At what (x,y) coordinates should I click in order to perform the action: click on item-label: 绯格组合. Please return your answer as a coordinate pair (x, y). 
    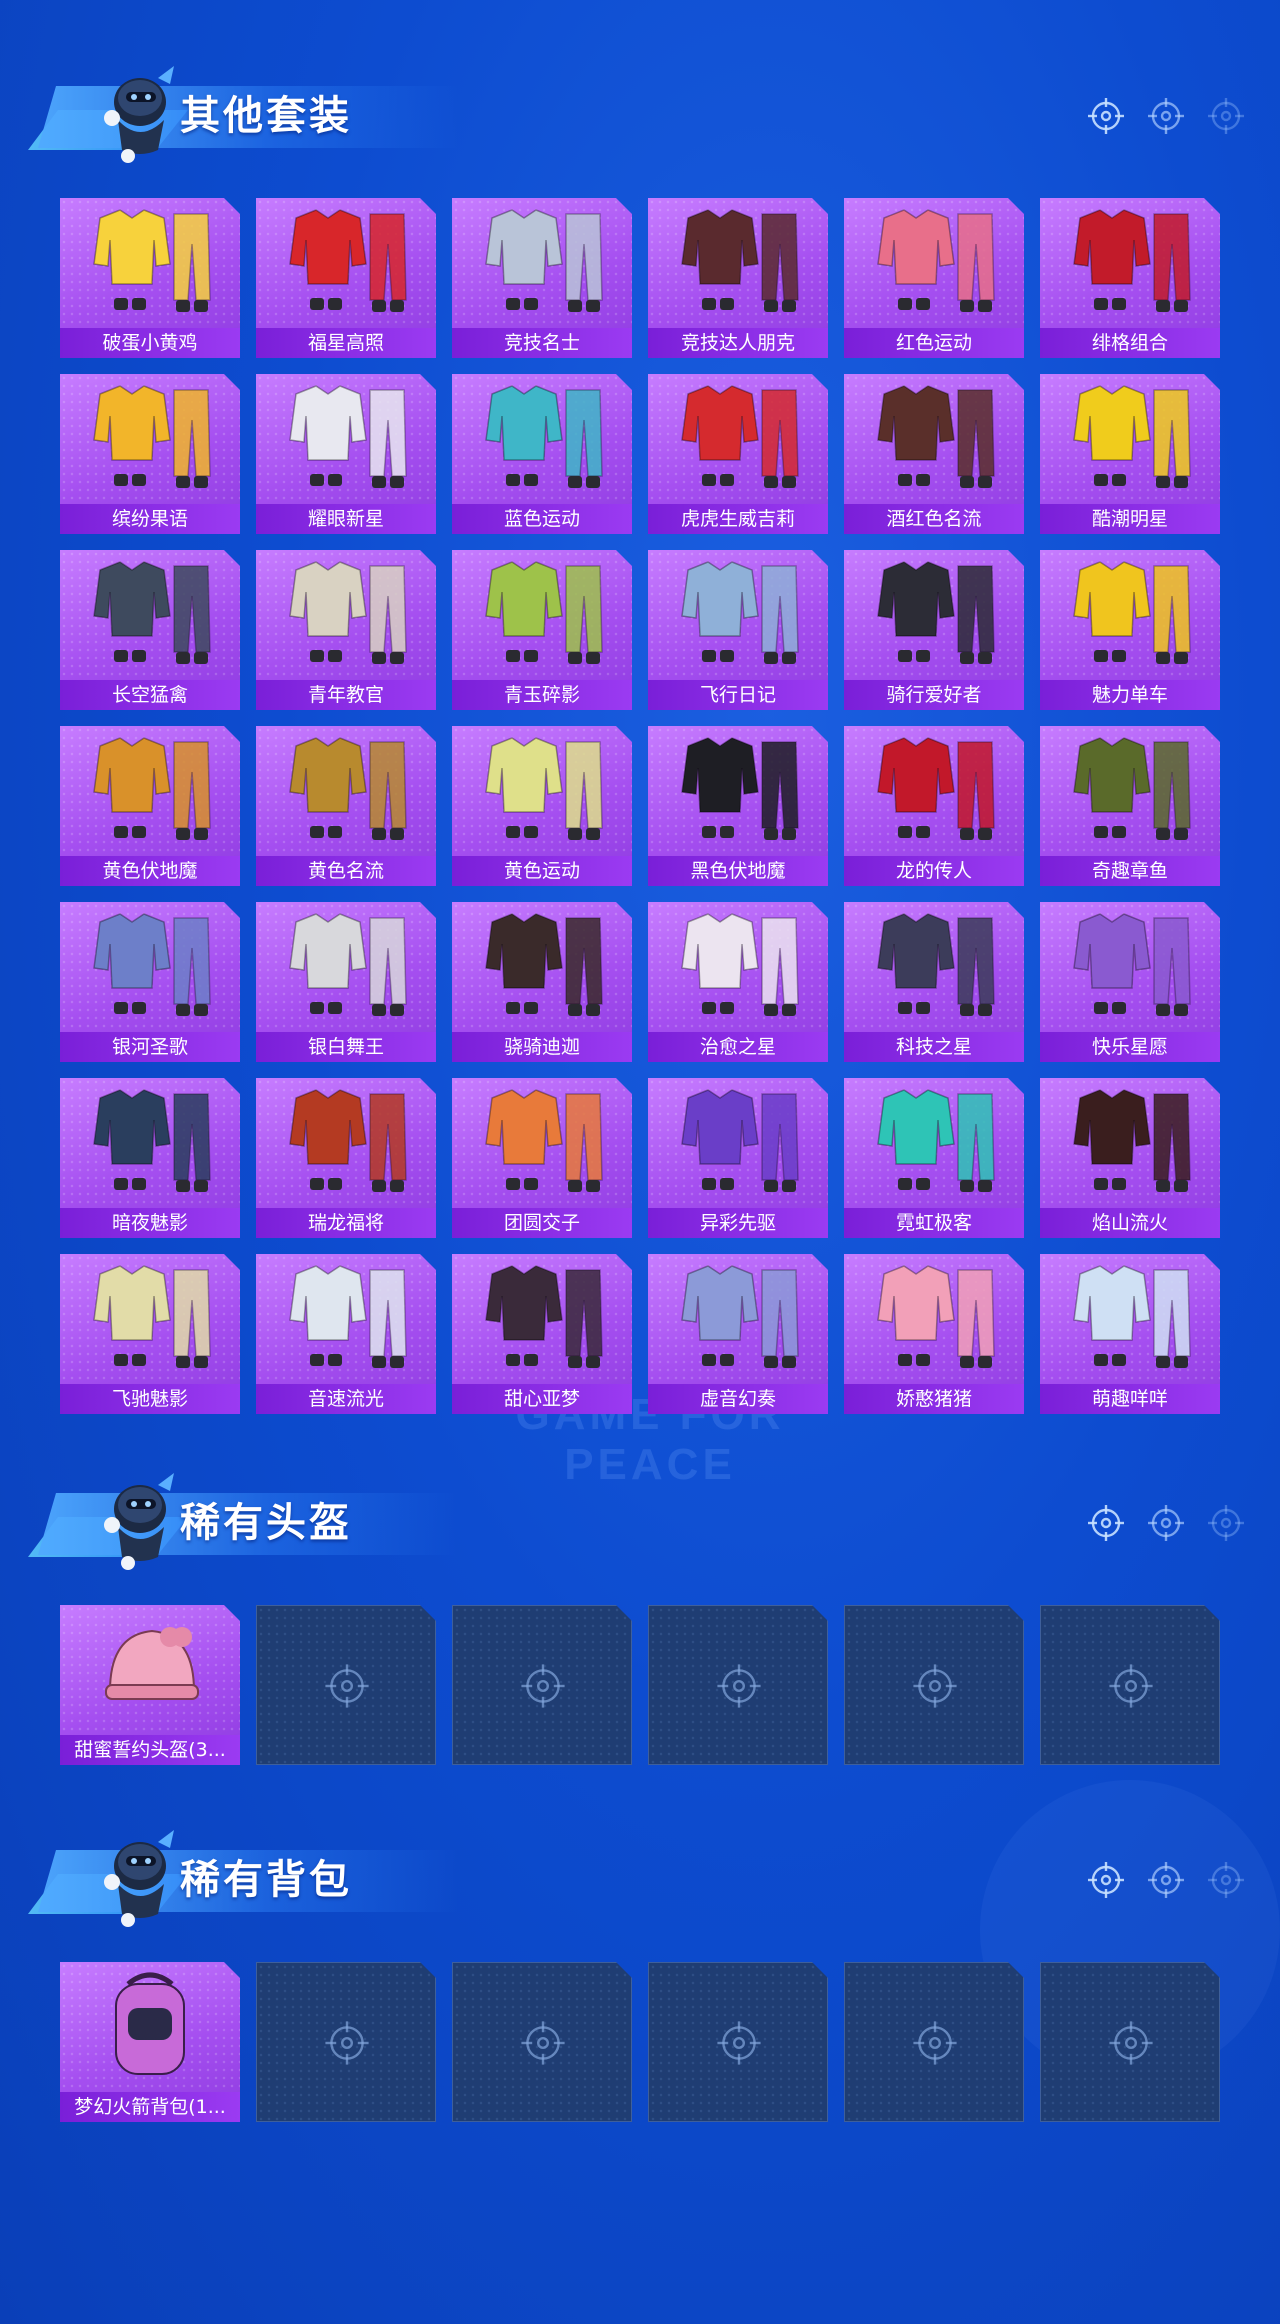
    Looking at the image, I should click on (1130, 343).